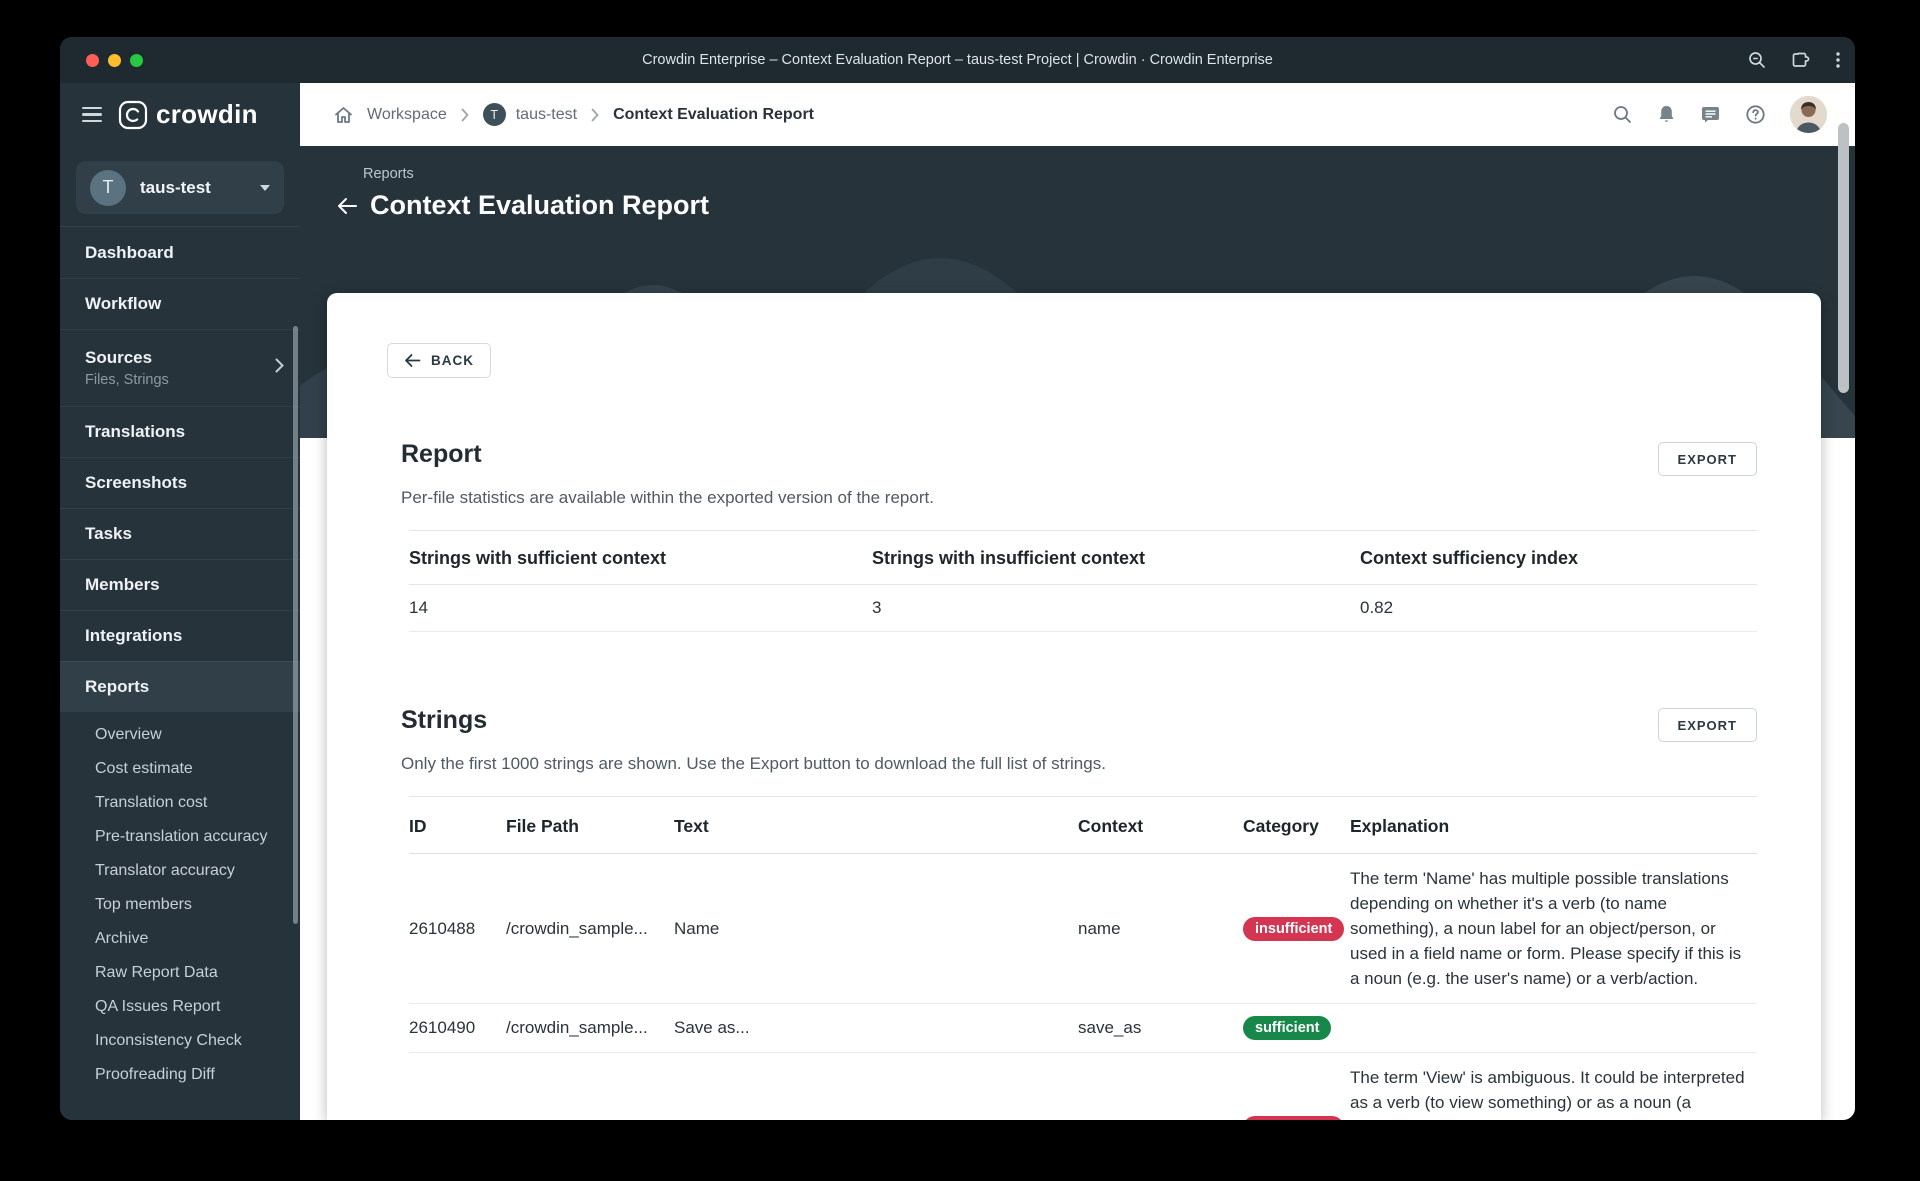 The image size is (1920, 1181). What do you see at coordinates (180, 973) in the screenshot?
I see `sidebar-subitem-raw-report-data: Raw Report Data` at bounding box center [180, 973].